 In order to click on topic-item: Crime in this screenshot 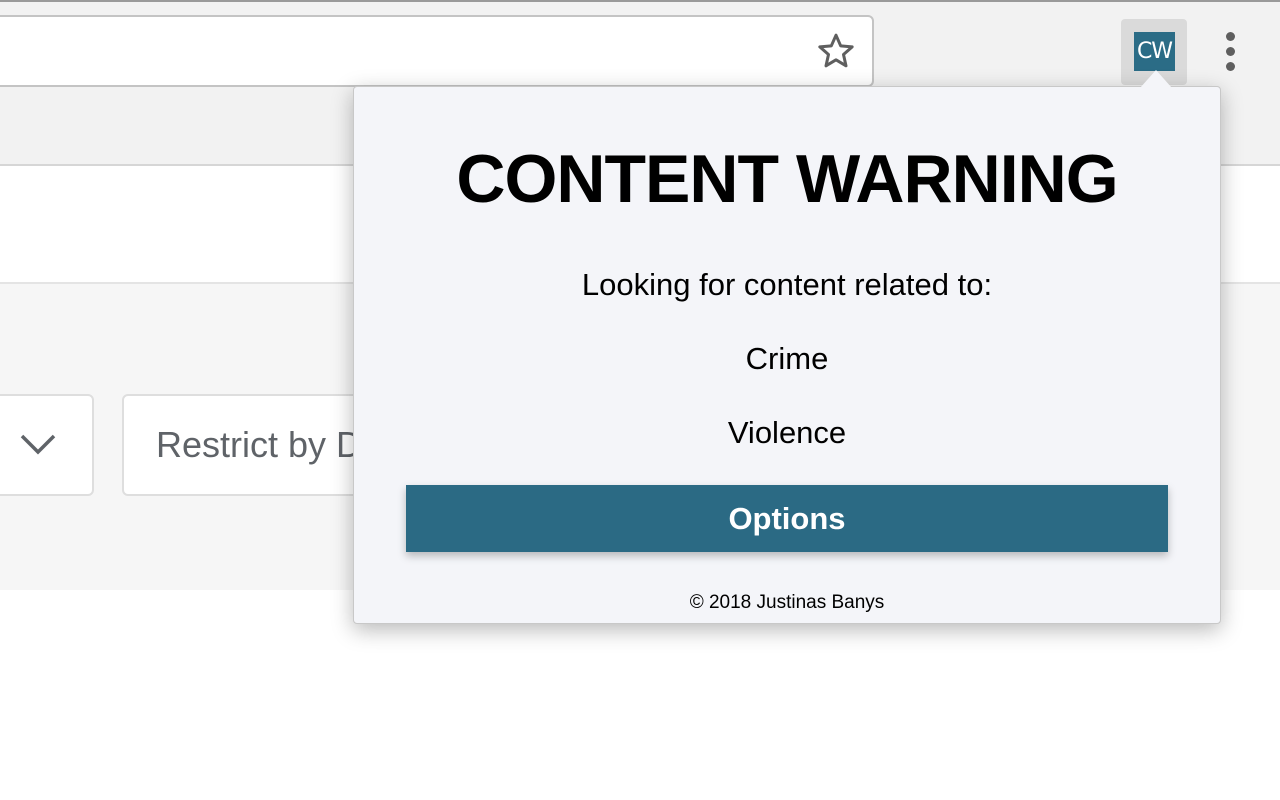, I will do `click(787, 358)`.